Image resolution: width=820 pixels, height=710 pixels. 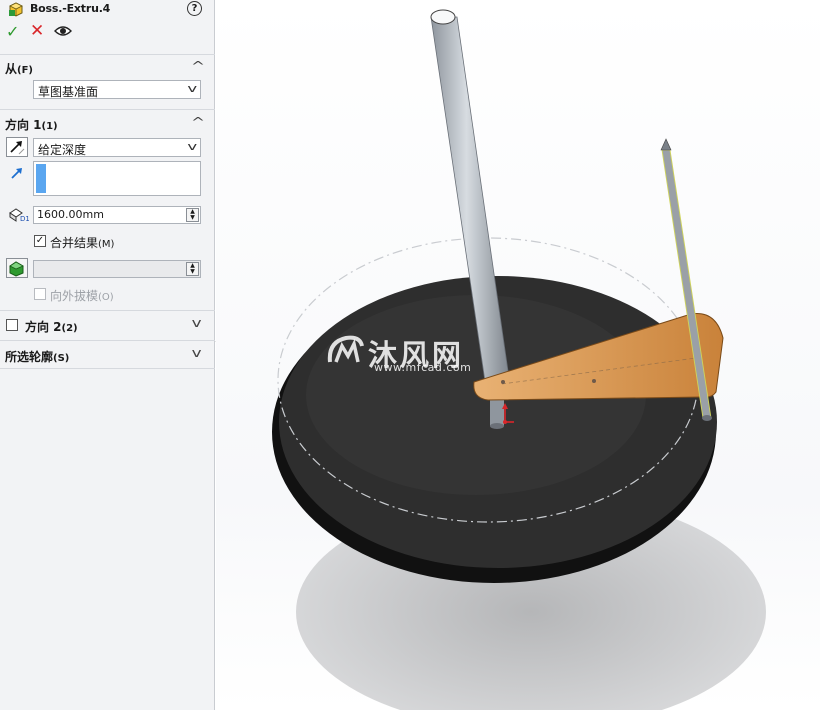 I want to click on feature-titlebar: Boss.-Extru.4 ?, so click(x=107, y=10).